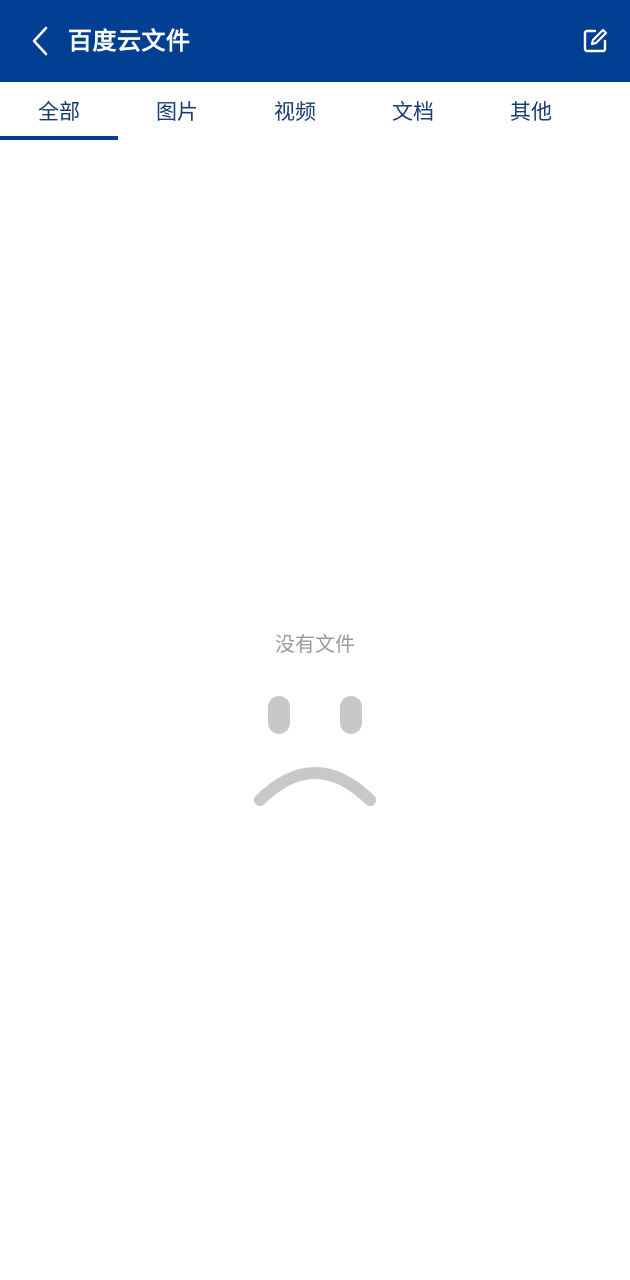  I want to click on page-title: 百度云文件, so click(129, 41).